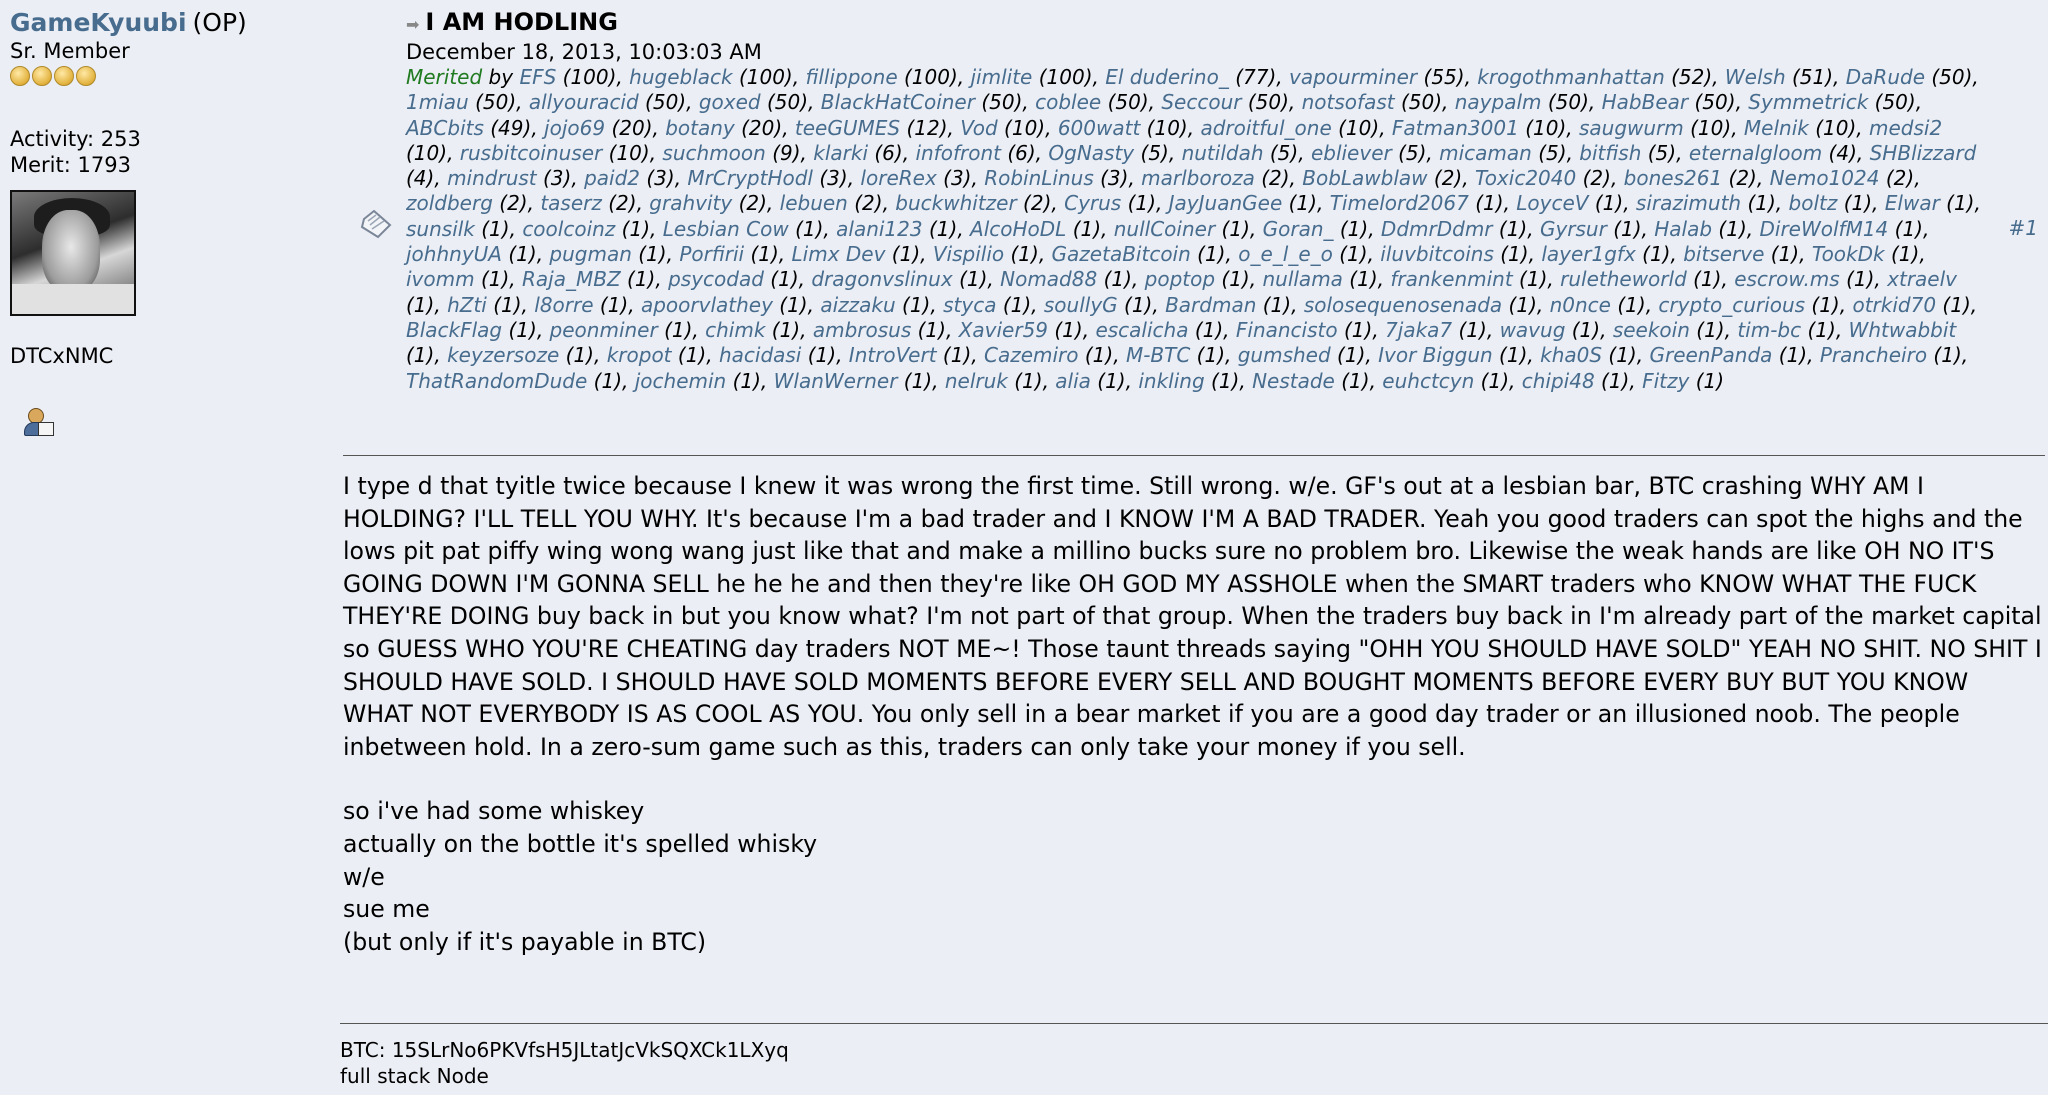 The image size is (2048, 1095). I want to click on merit-user-link: Whtwabbit, so click(1903, 330).